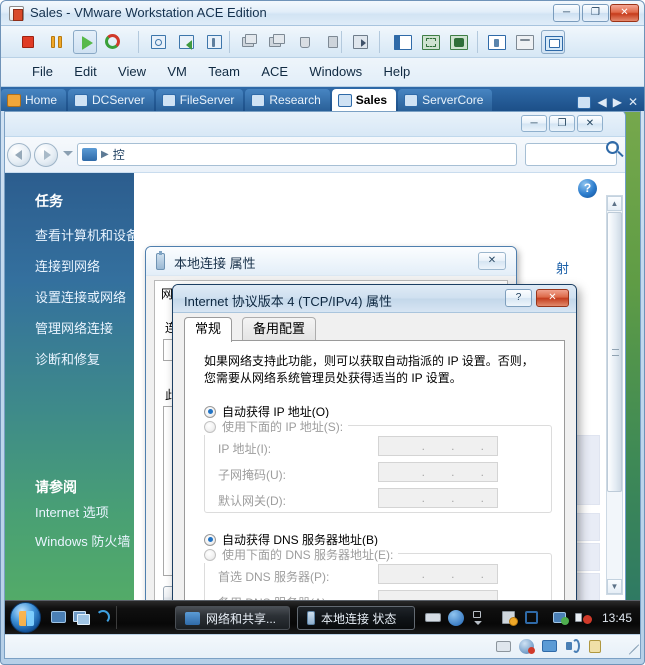 Image resolution: width=645 pixels, height=665 pixels. I want to click on scrollbar-thumb, so click(614, 352).